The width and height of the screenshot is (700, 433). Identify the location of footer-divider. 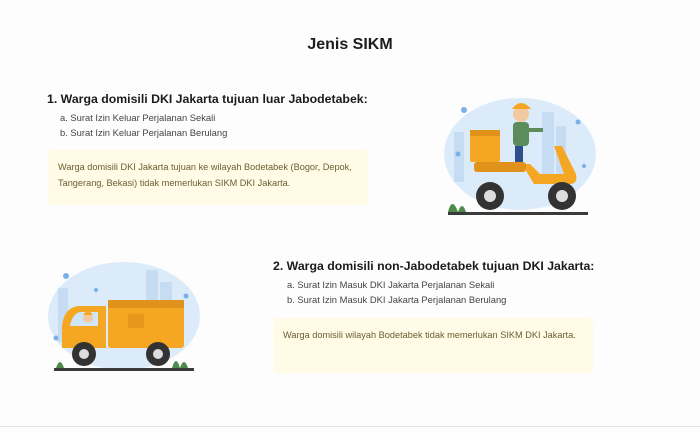
(350, 426).